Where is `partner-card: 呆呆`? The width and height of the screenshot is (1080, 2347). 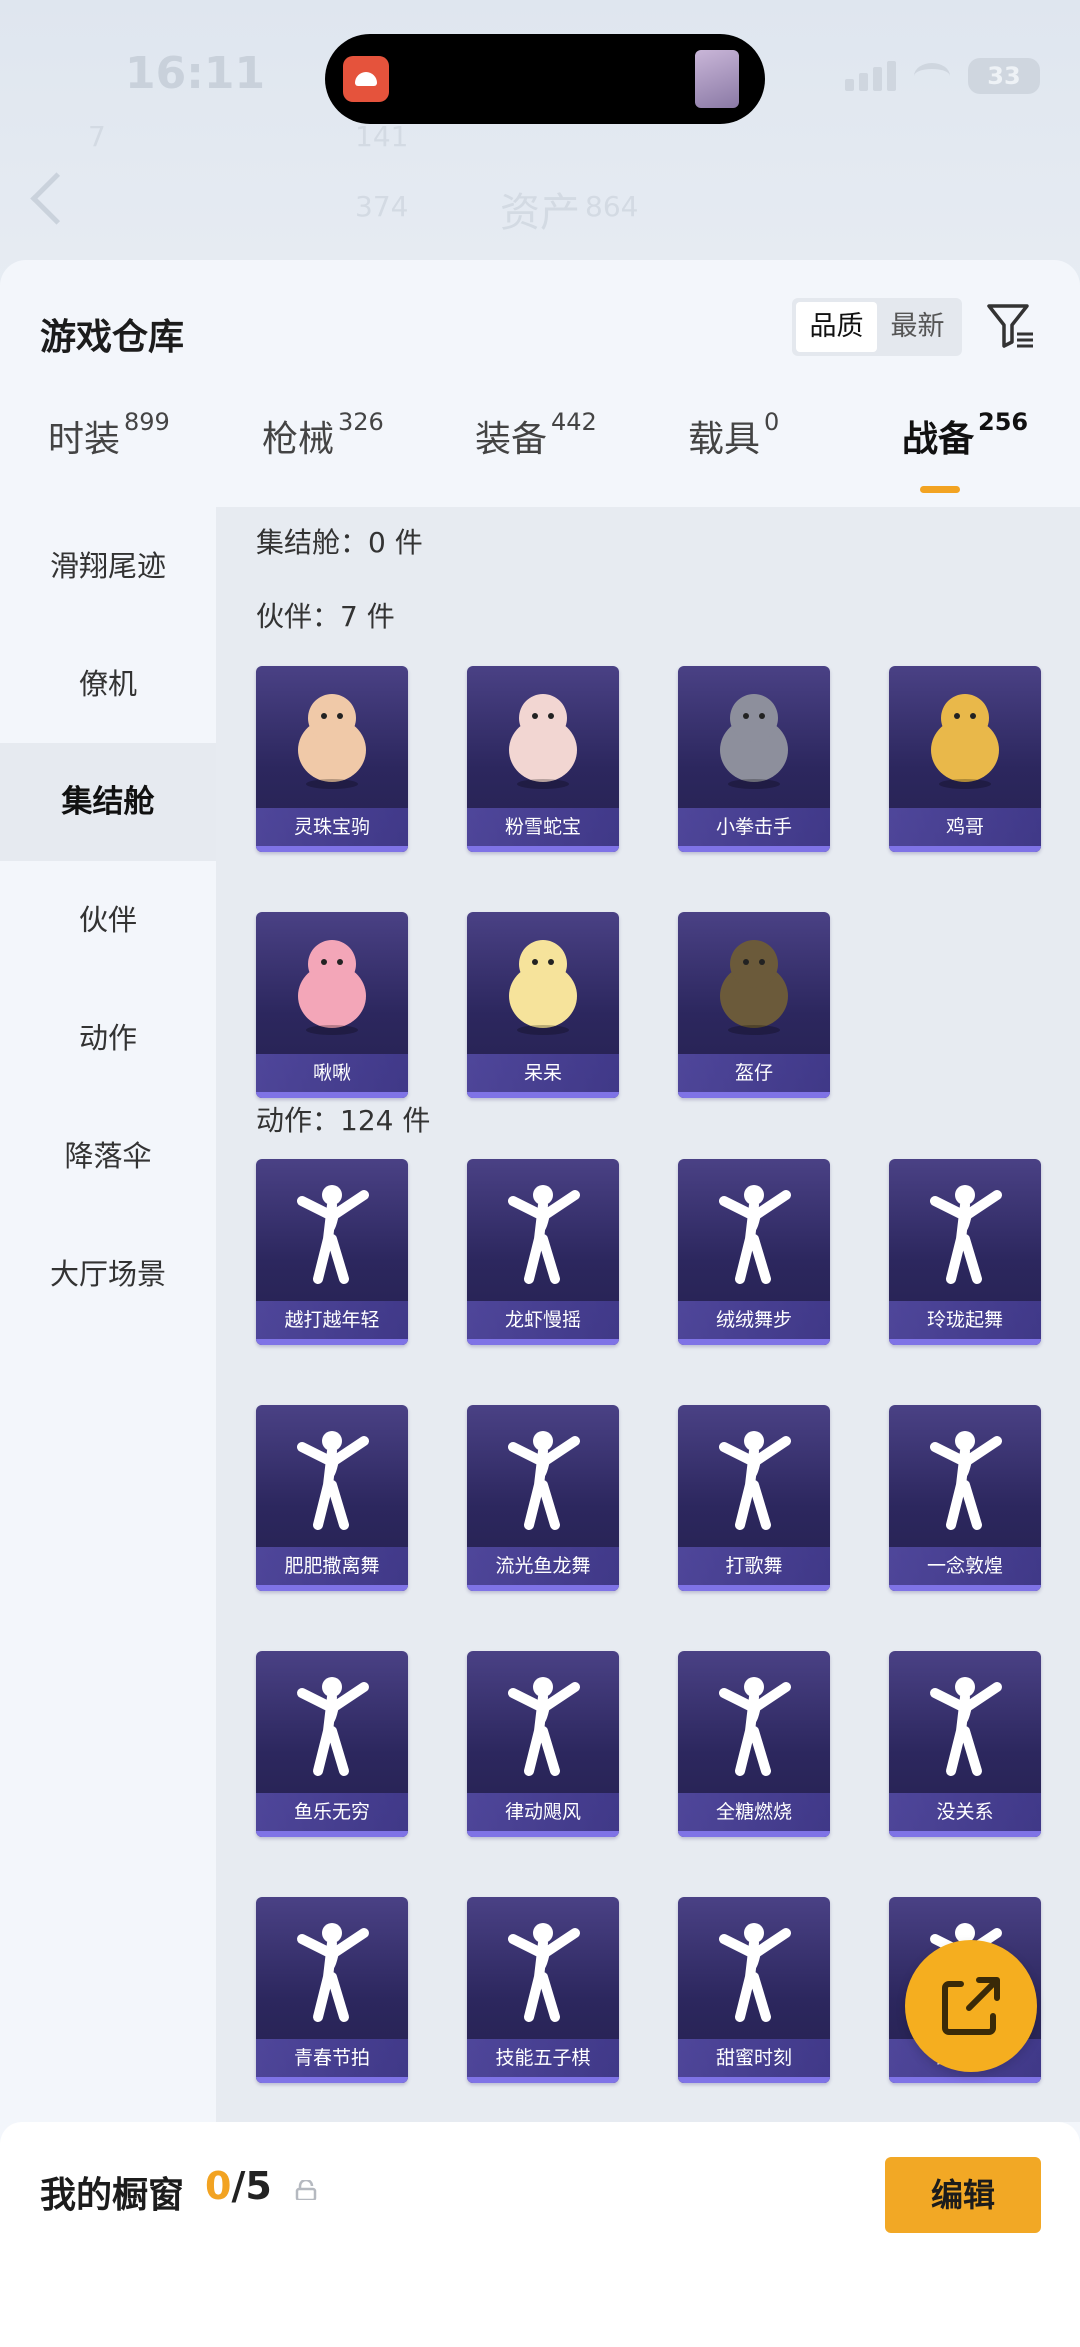 partner-card: 呆呆 is located at coordinates (543, 1005).